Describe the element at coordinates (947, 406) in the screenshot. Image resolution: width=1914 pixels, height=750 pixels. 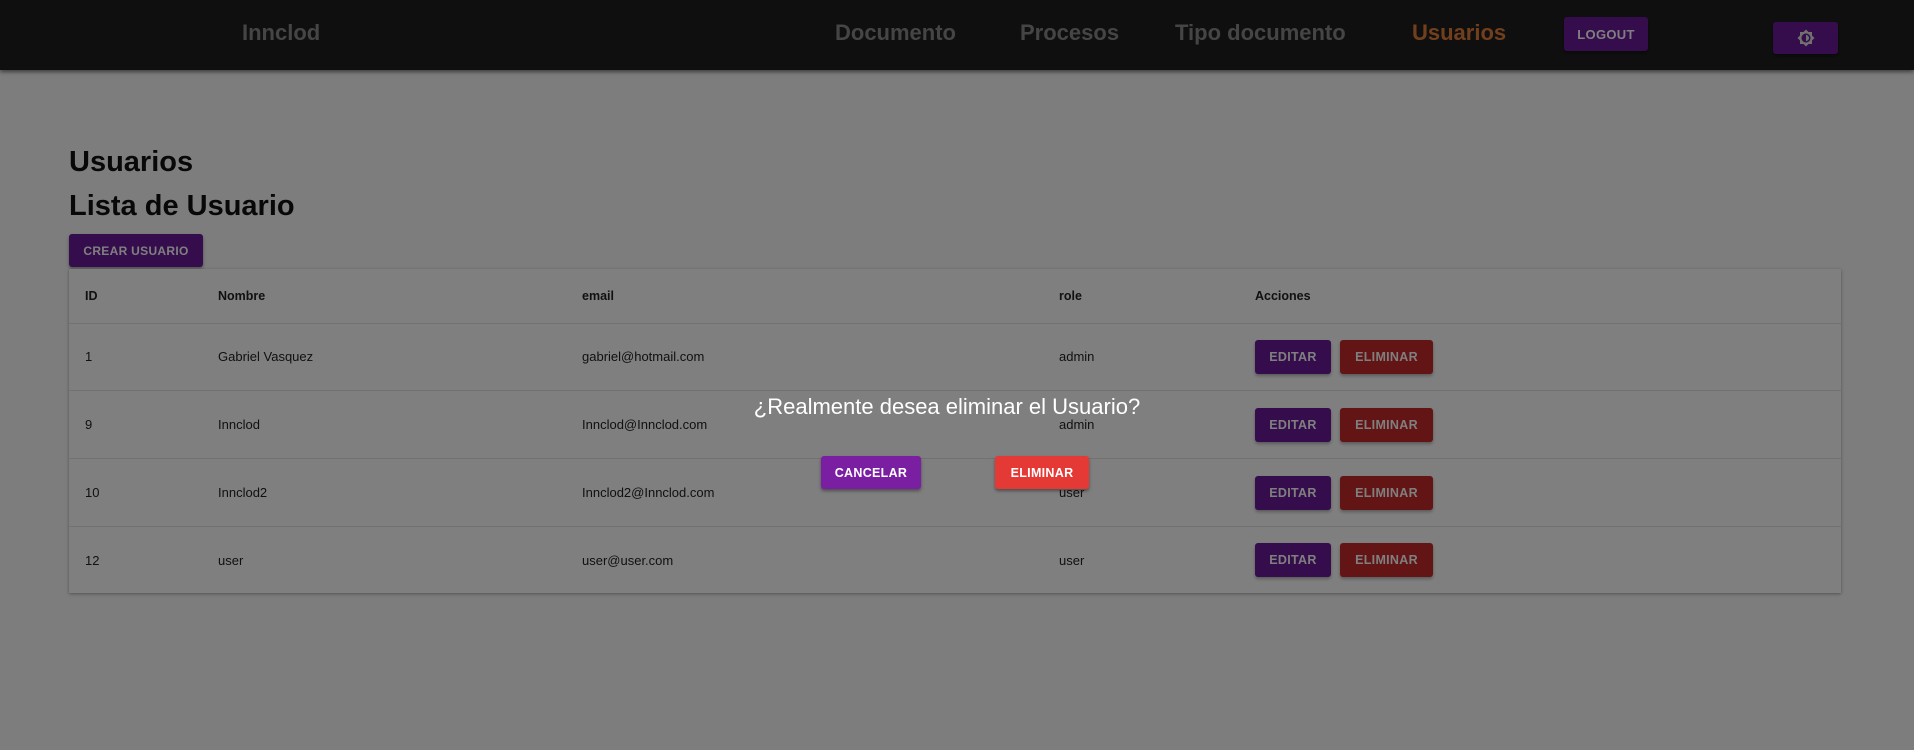
I see `confirm-dialog-message: ¿Realmente desea eliminar el Usuario?` at that location.